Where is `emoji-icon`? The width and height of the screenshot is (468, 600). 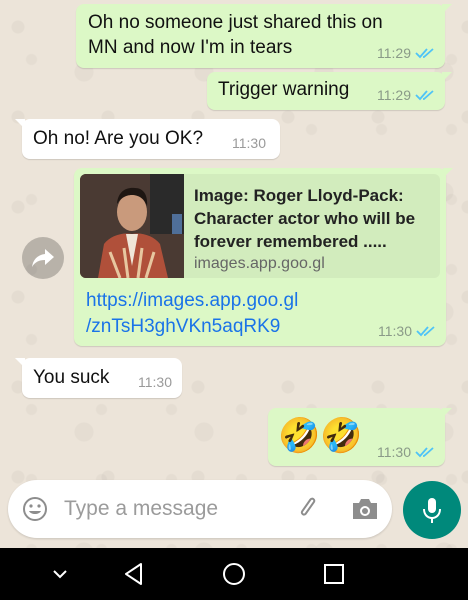 emoji-icon is located at coordinates (35, 509).